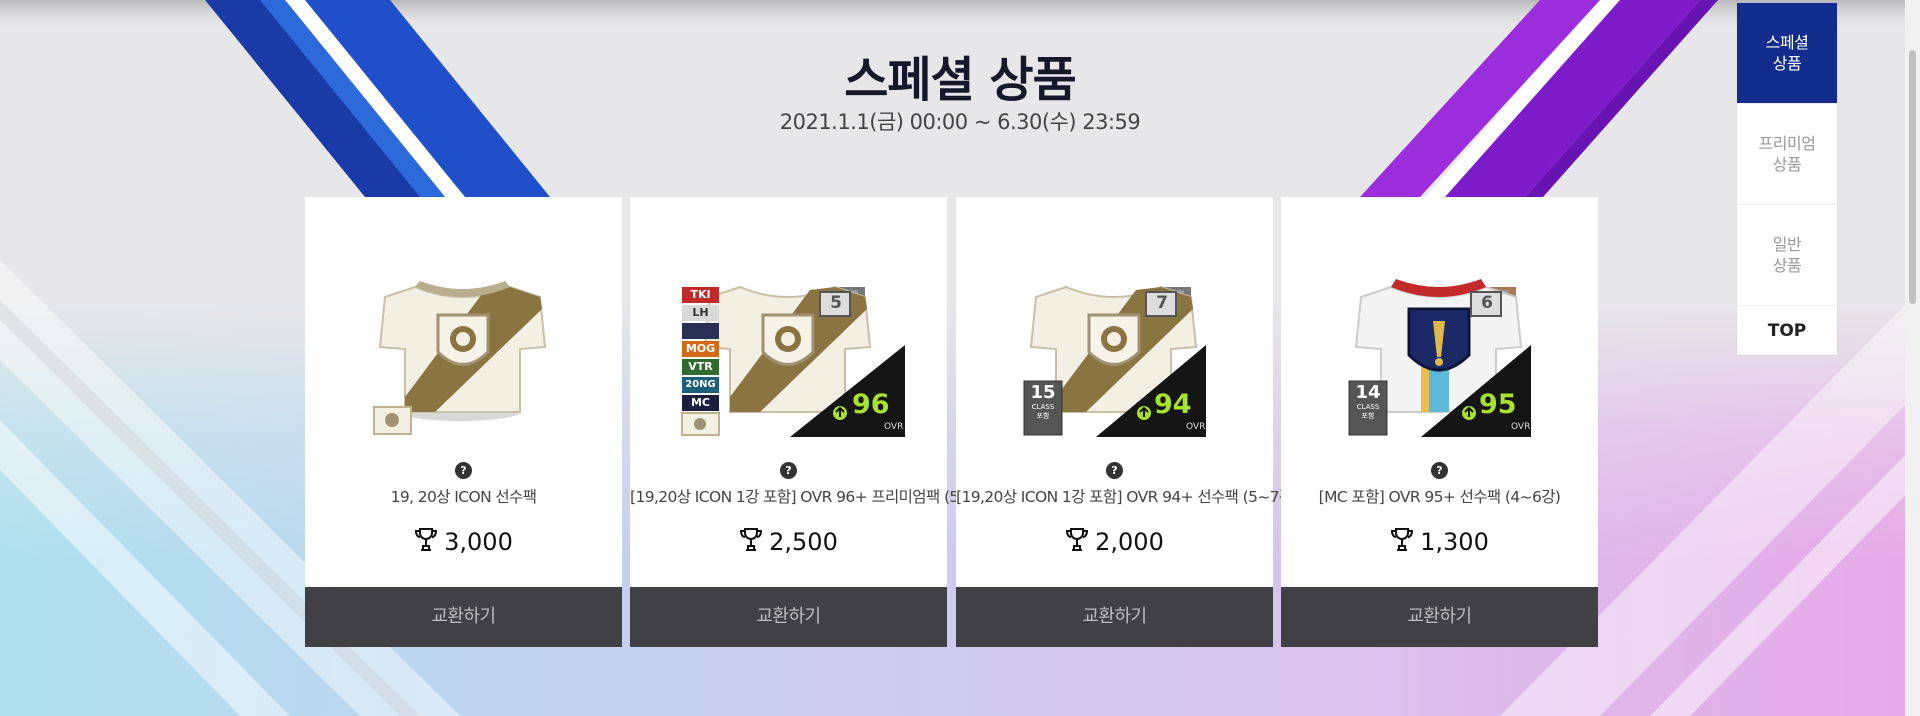 This screenshot has width=1920, height=716. Describe the element at coordinates (1787, 143) in the screenshot. I see `sidenav-label: 프리미엄` at that location.